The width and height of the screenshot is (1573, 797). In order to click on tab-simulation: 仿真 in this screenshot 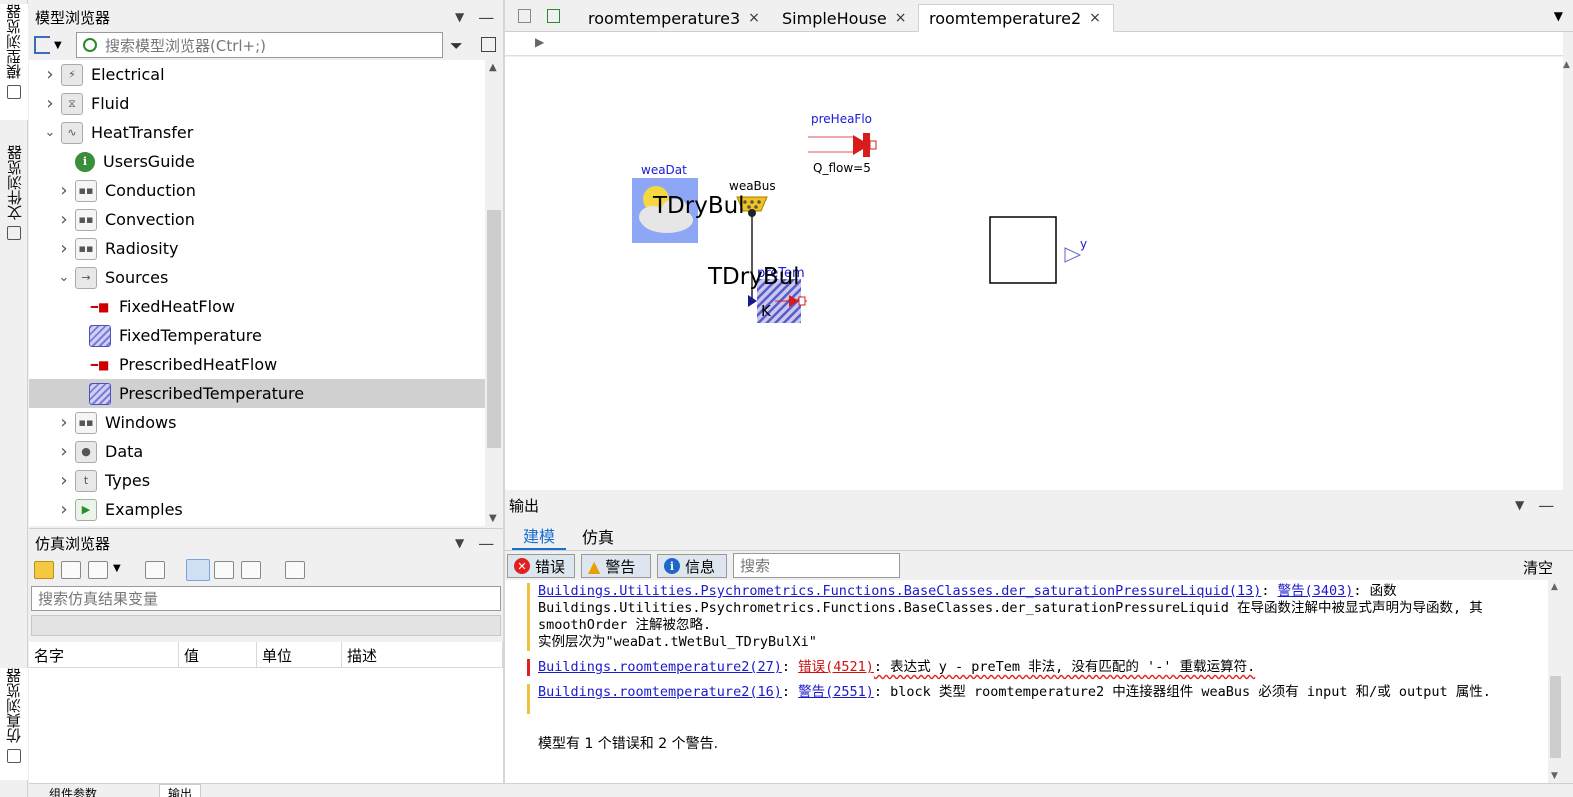, I will do `click(598, 536)`.